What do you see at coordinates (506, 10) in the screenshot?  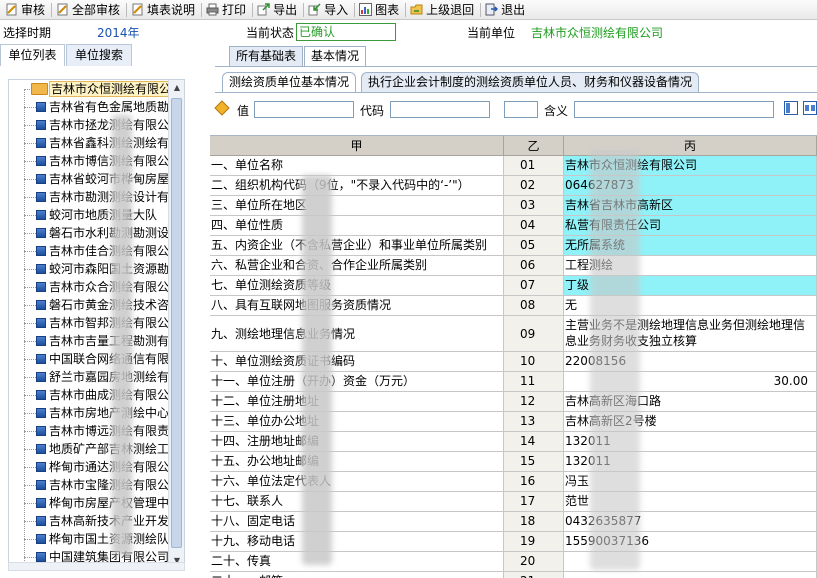 I see `exit-button: 退出` at bounding box center [506, 10].